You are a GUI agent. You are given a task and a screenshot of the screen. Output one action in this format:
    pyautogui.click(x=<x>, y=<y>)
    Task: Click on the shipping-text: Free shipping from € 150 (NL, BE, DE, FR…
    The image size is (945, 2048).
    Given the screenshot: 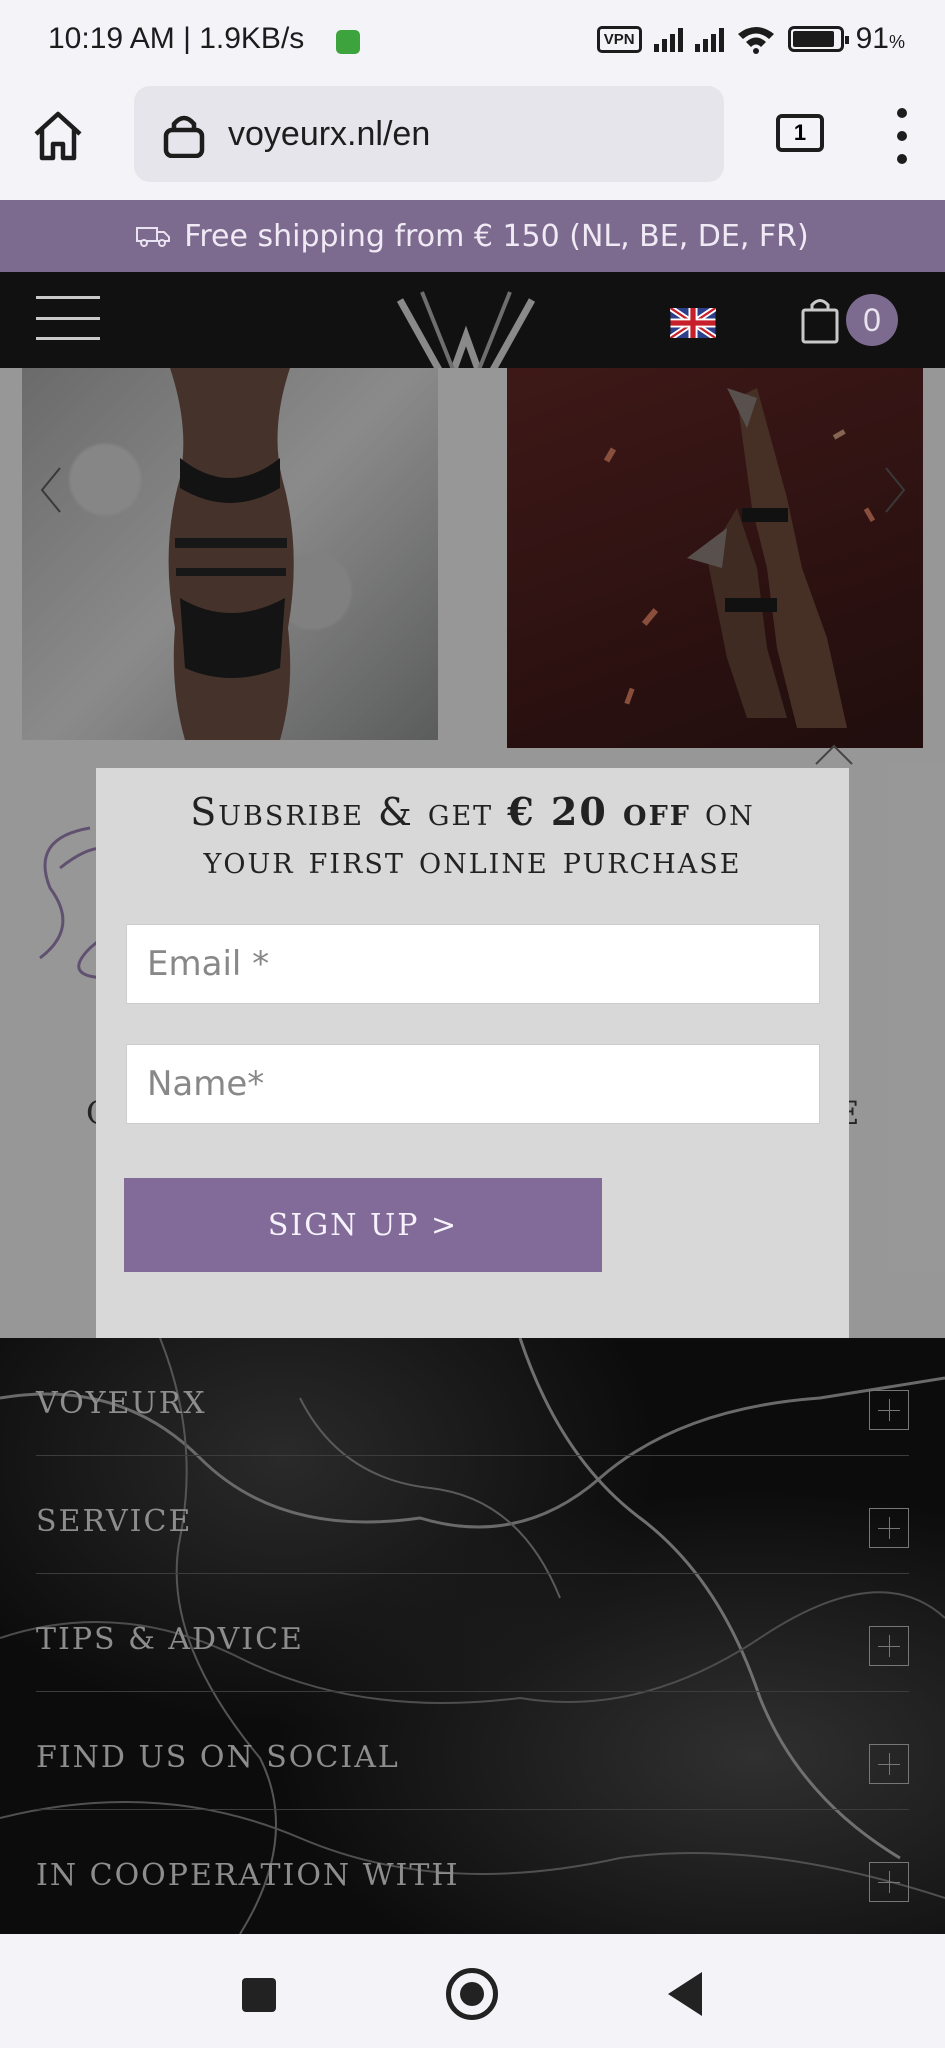 What is the action you would take?
    pyautogui.click(x=496, y=236)
    